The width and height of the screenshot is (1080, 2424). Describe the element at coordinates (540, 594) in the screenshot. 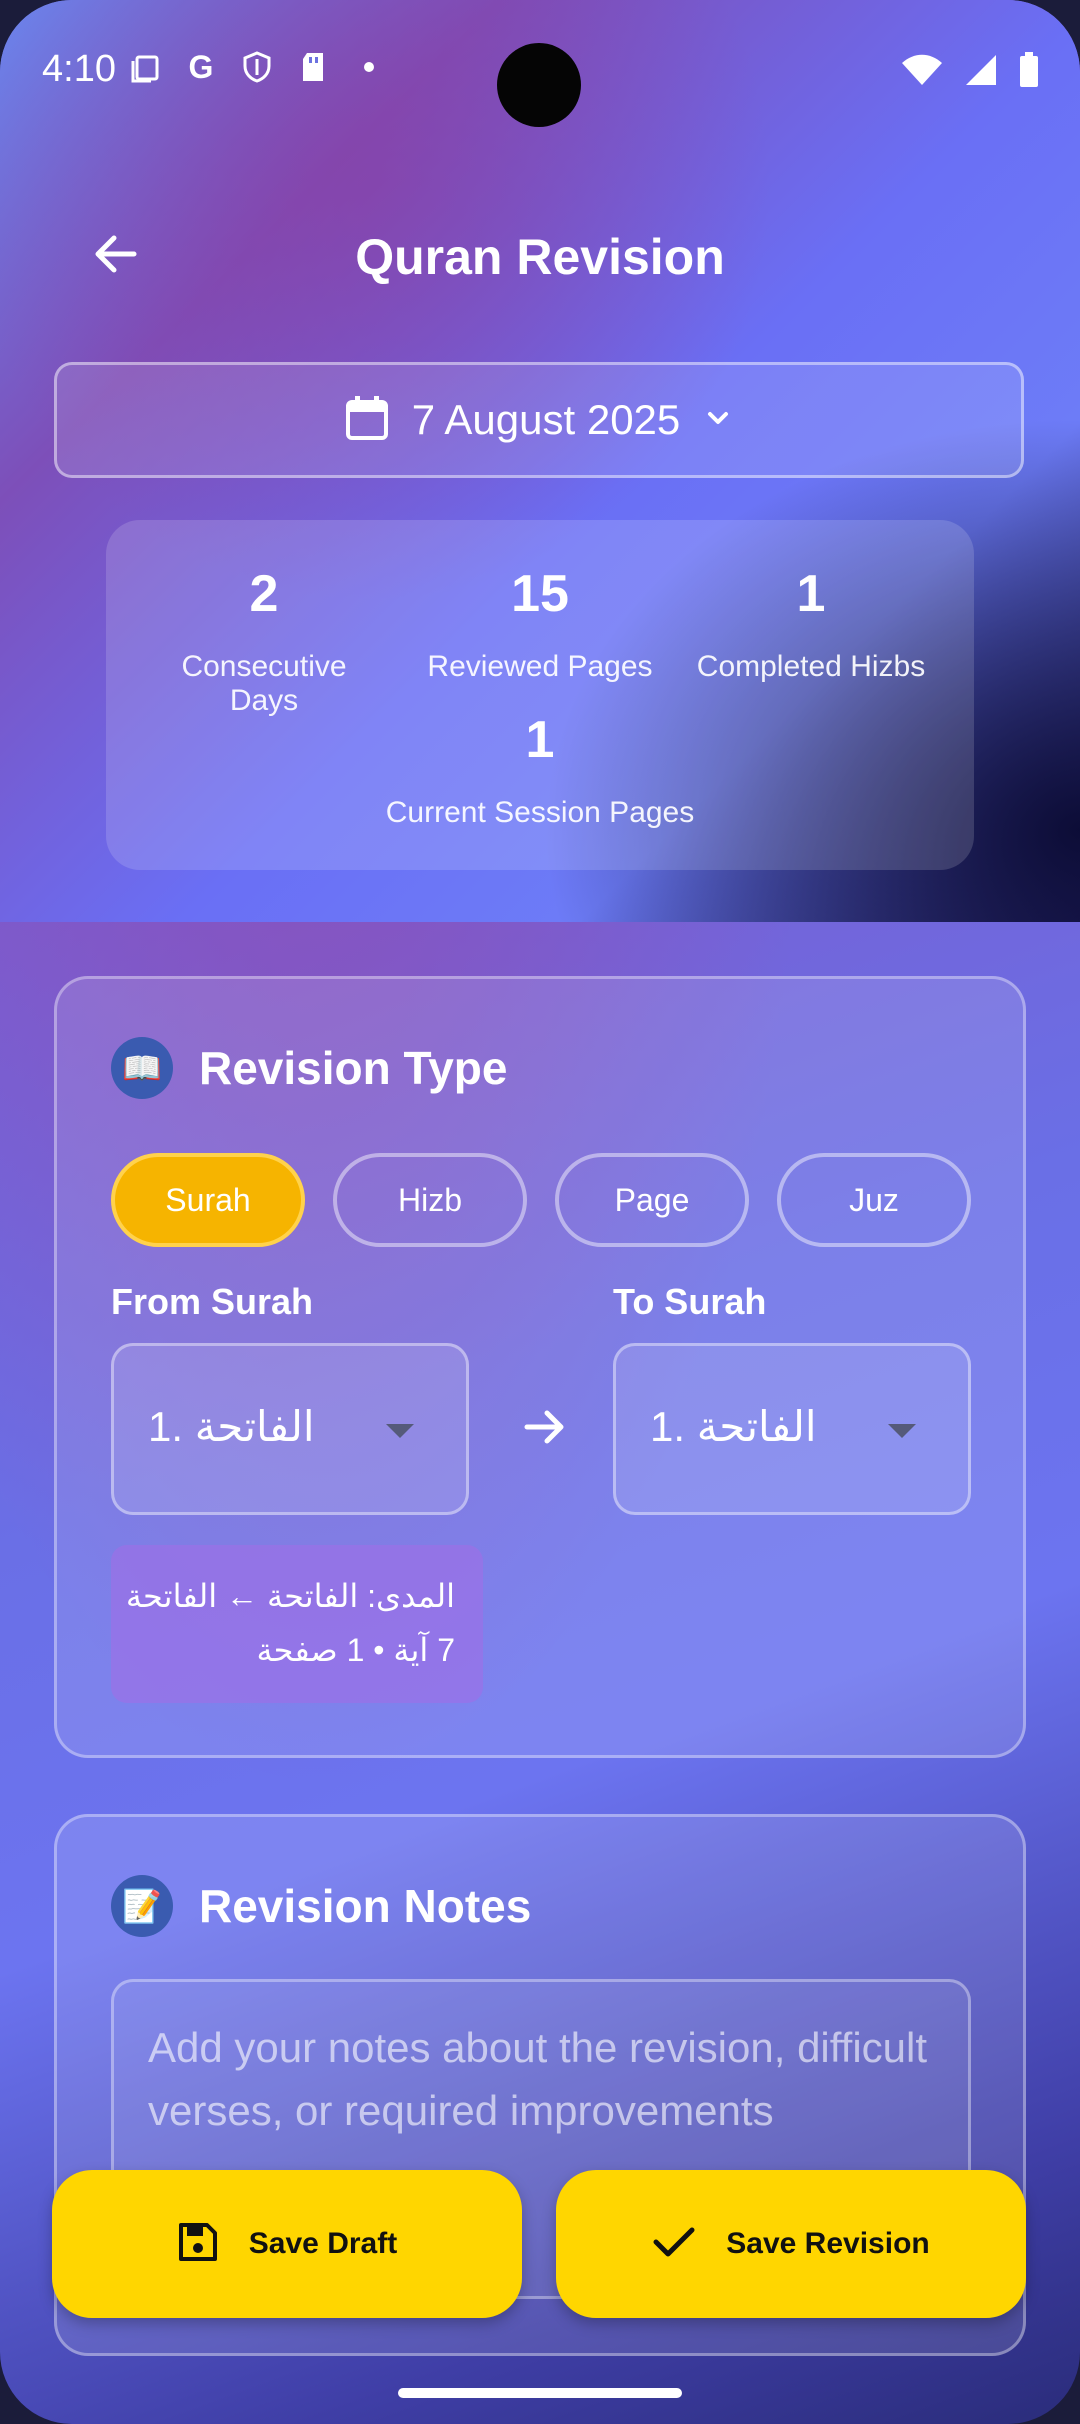

I see `stat-value: 15` at that location.